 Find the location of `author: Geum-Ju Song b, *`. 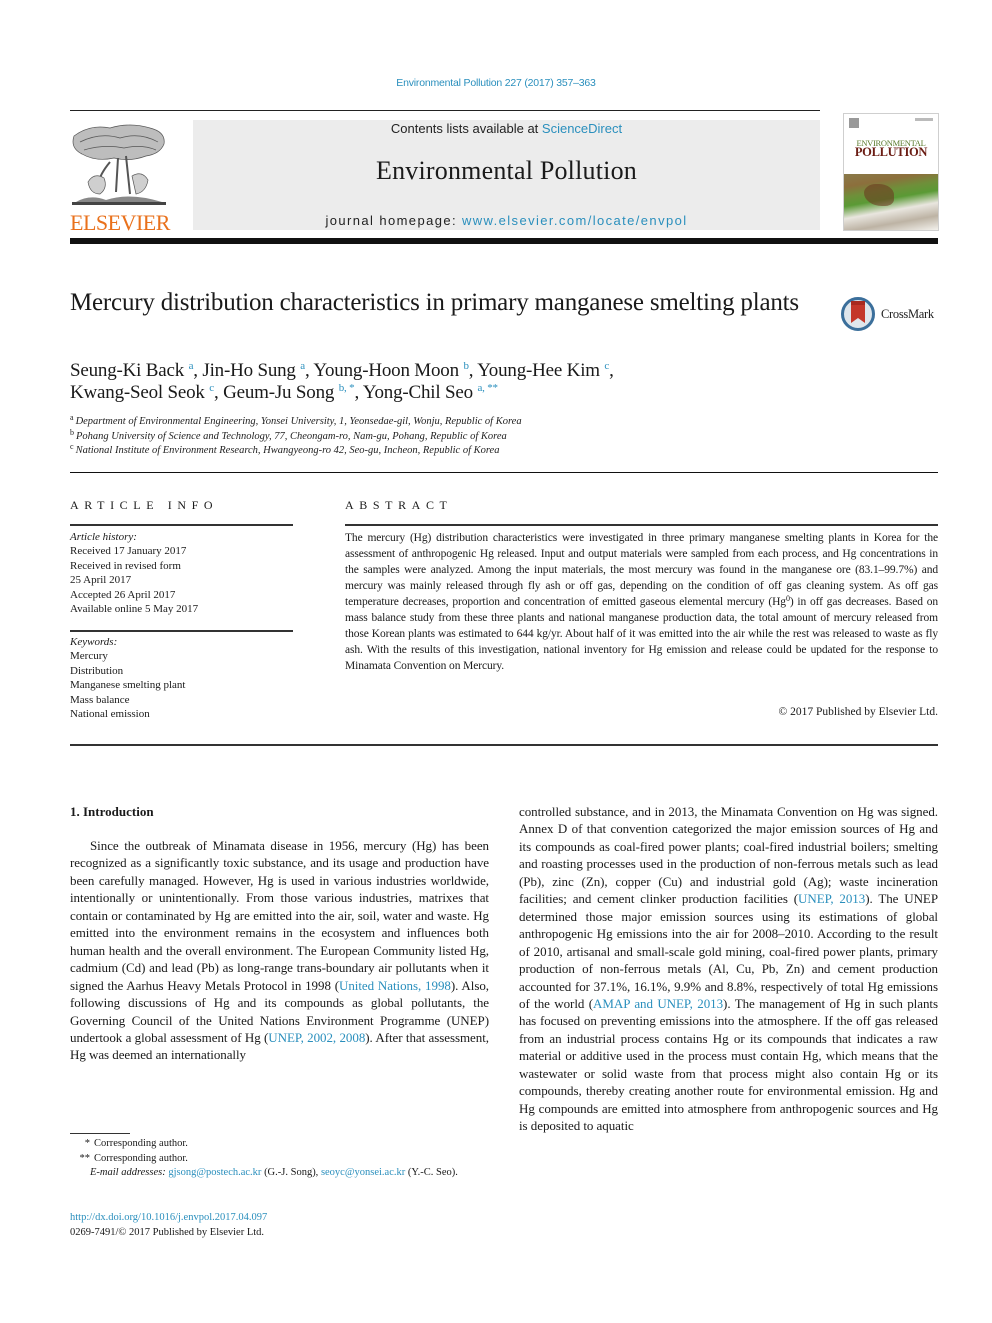

author: Geum-Ju Song b, * is located at coordinates (289, 392).